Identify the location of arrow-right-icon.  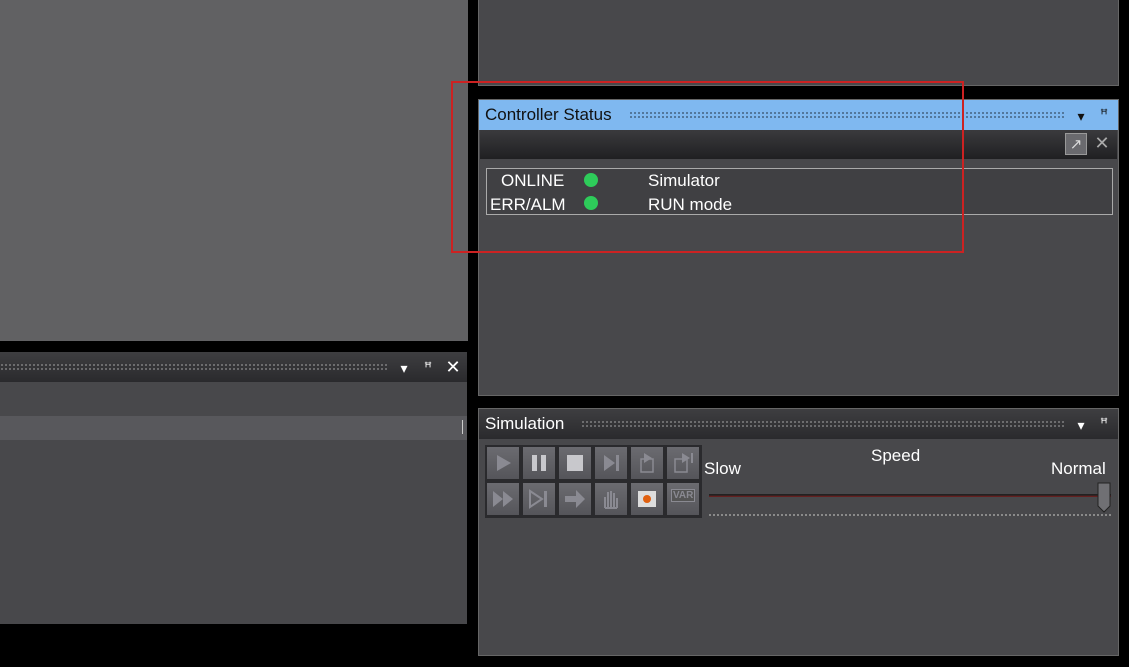
(575, 499).